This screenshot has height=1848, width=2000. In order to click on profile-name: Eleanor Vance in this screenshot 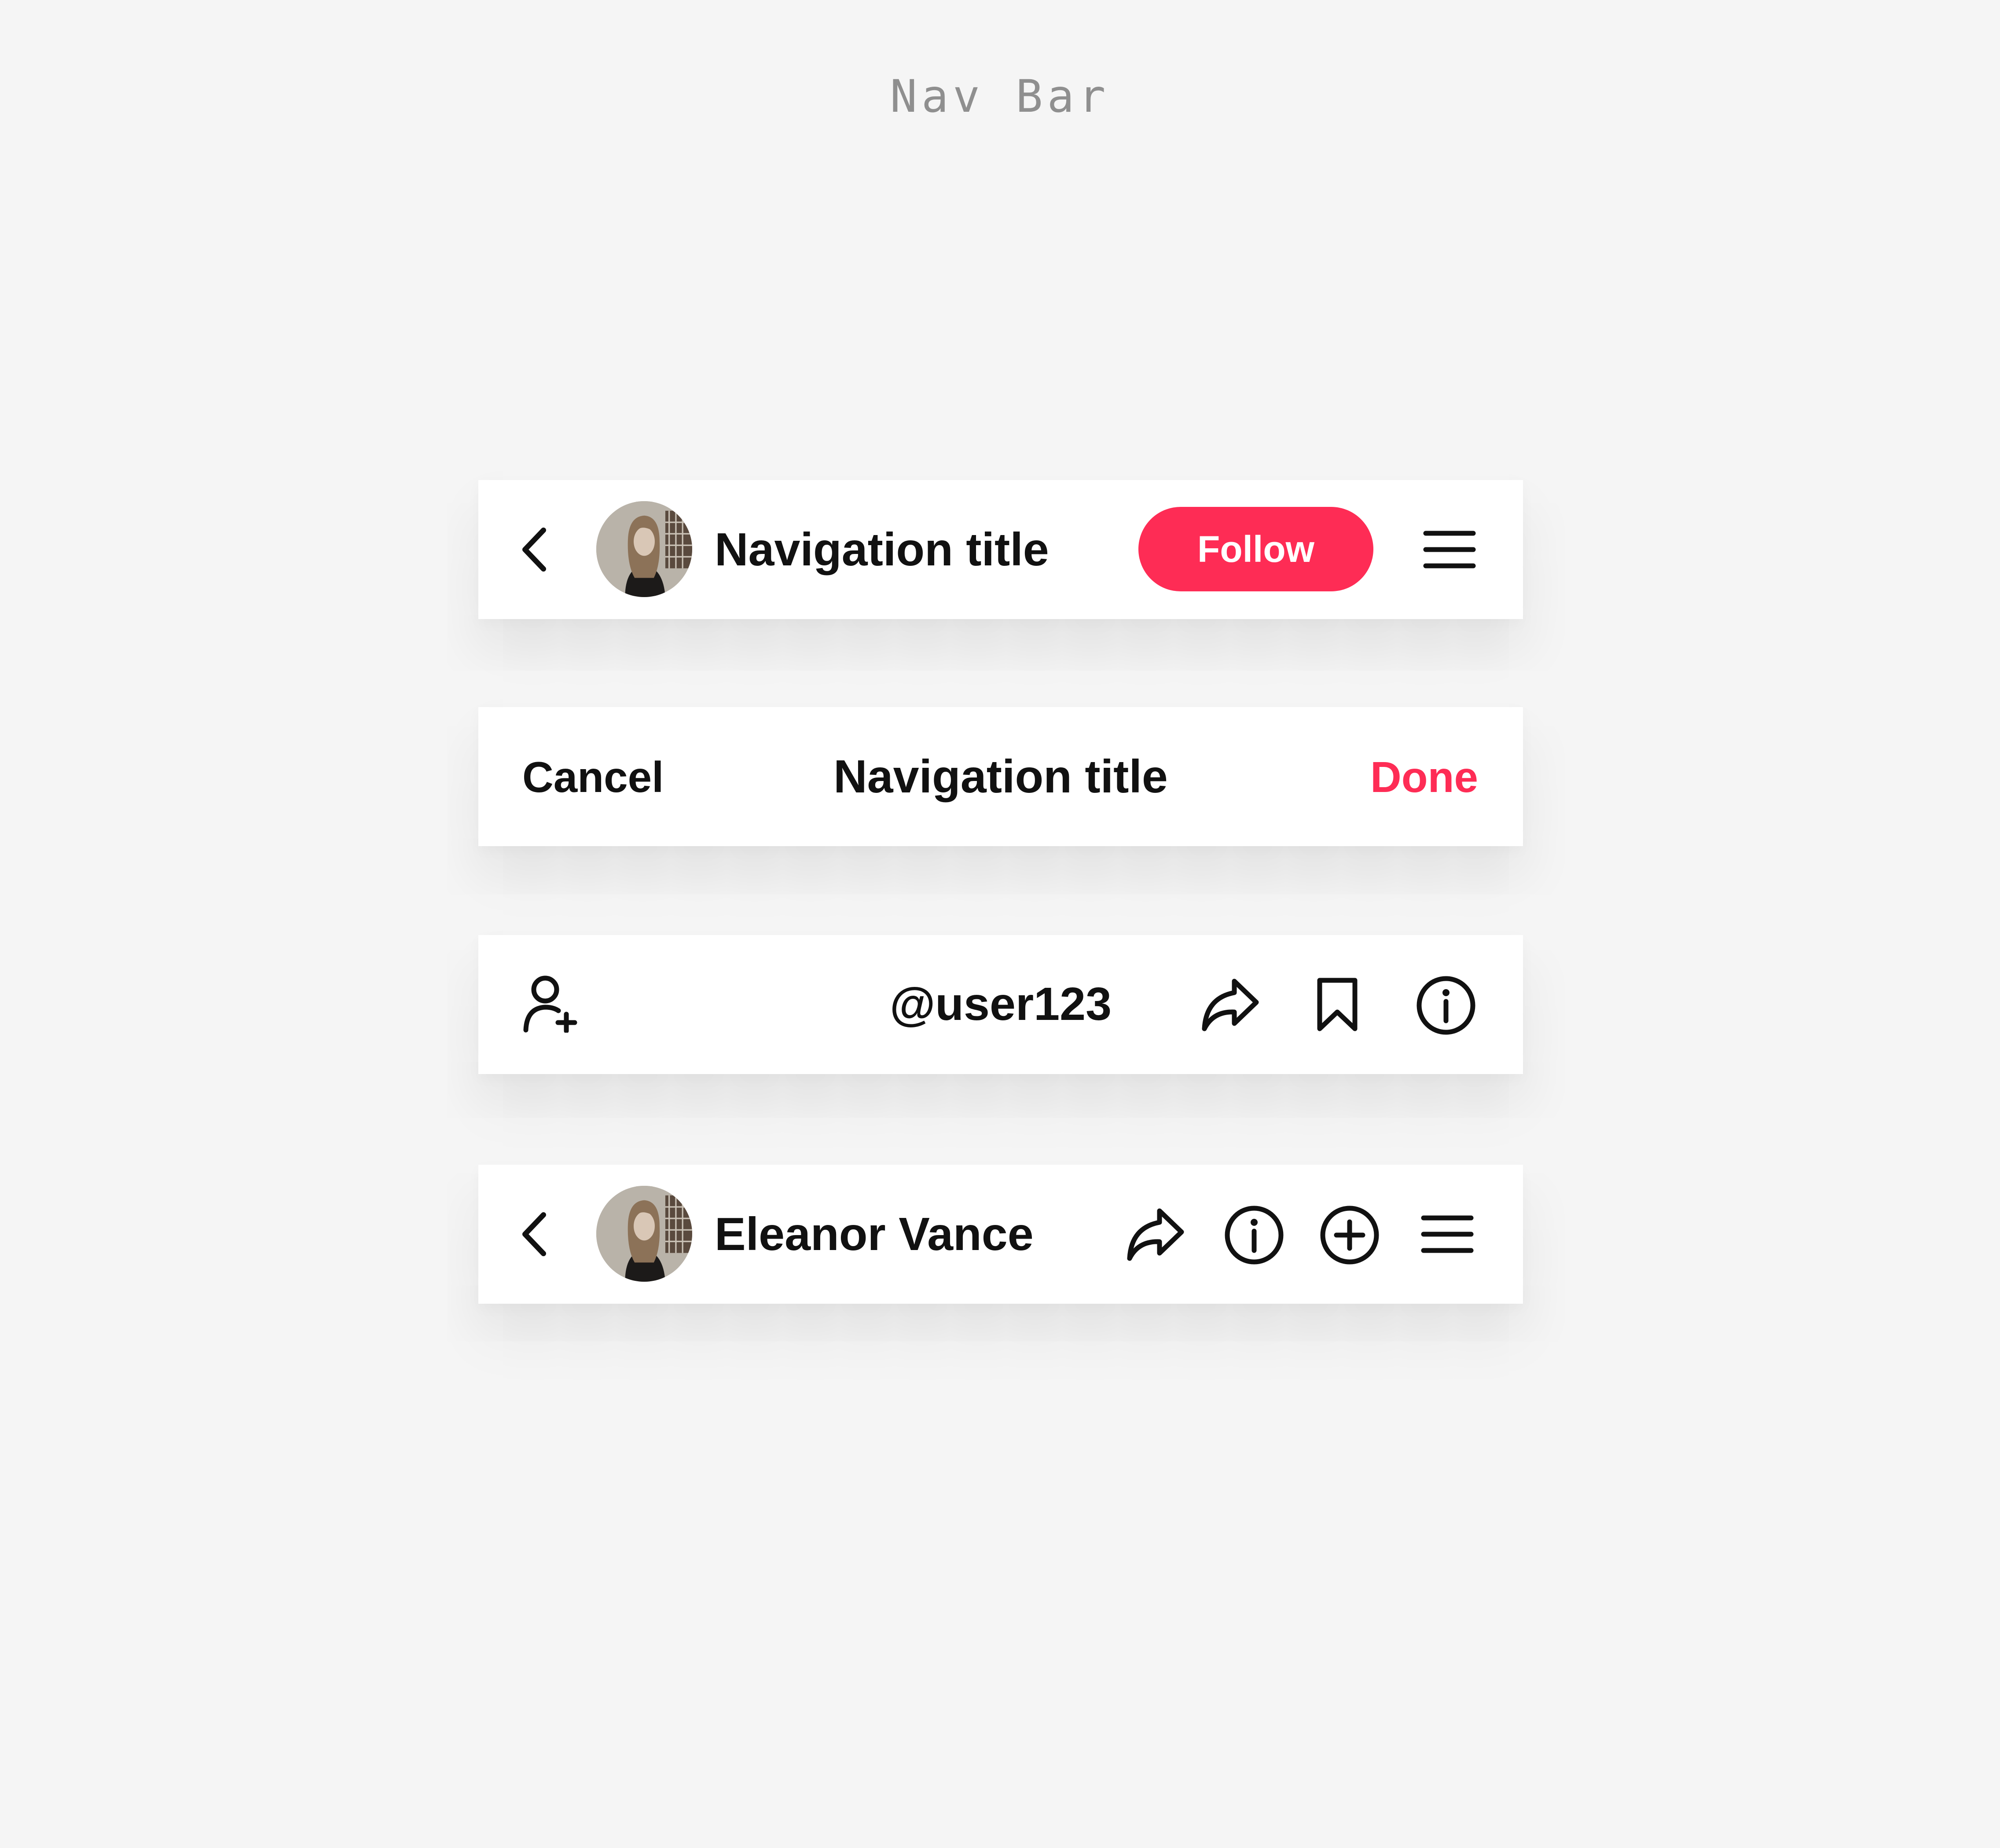, I will do `click(874, 1234)`.